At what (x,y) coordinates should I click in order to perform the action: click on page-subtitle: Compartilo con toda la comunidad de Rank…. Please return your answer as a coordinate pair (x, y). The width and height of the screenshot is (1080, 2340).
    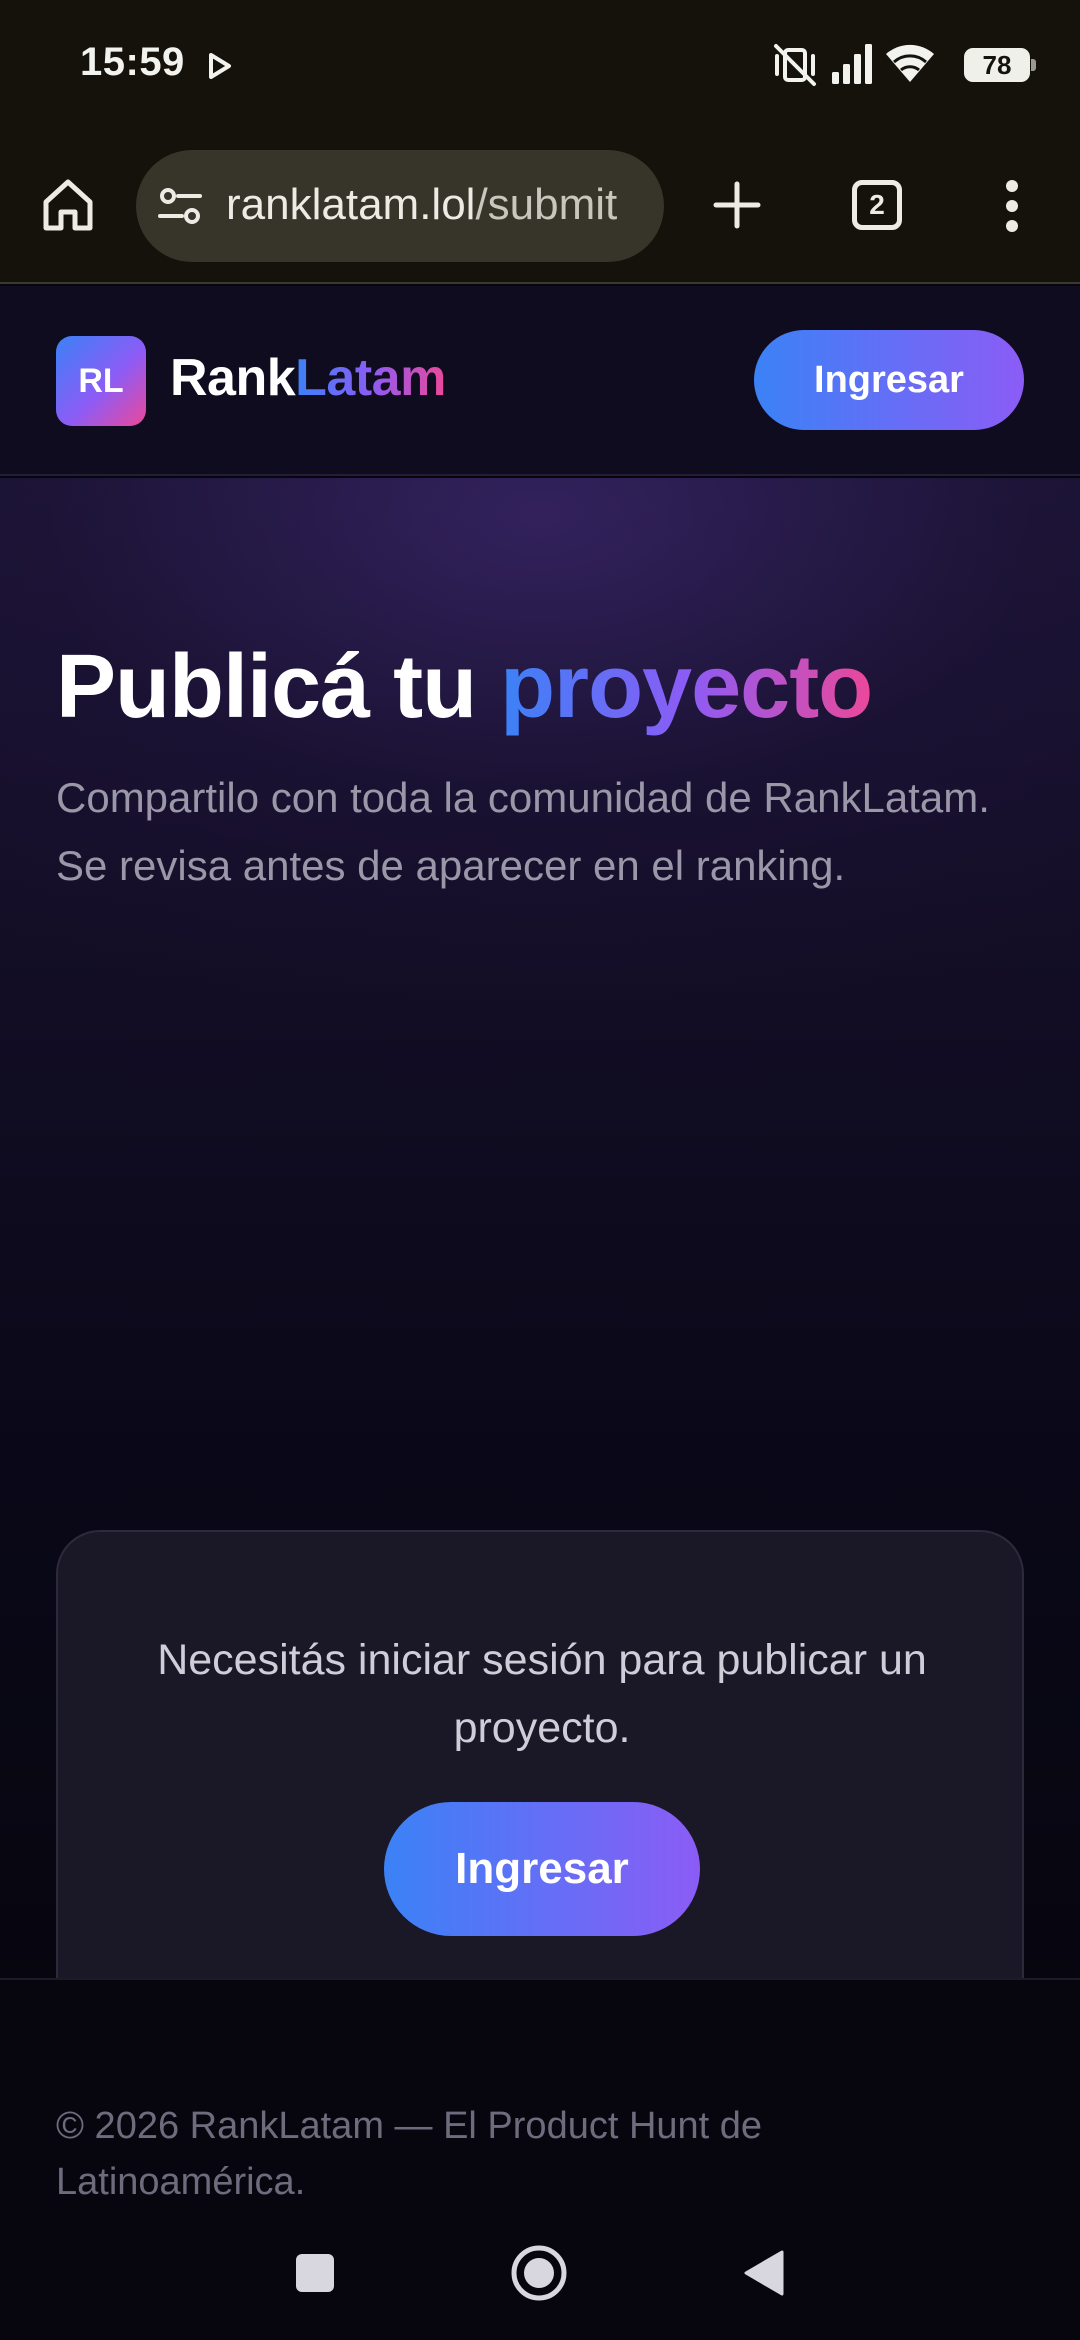
    Looking at the image, I should click on (523, 831).